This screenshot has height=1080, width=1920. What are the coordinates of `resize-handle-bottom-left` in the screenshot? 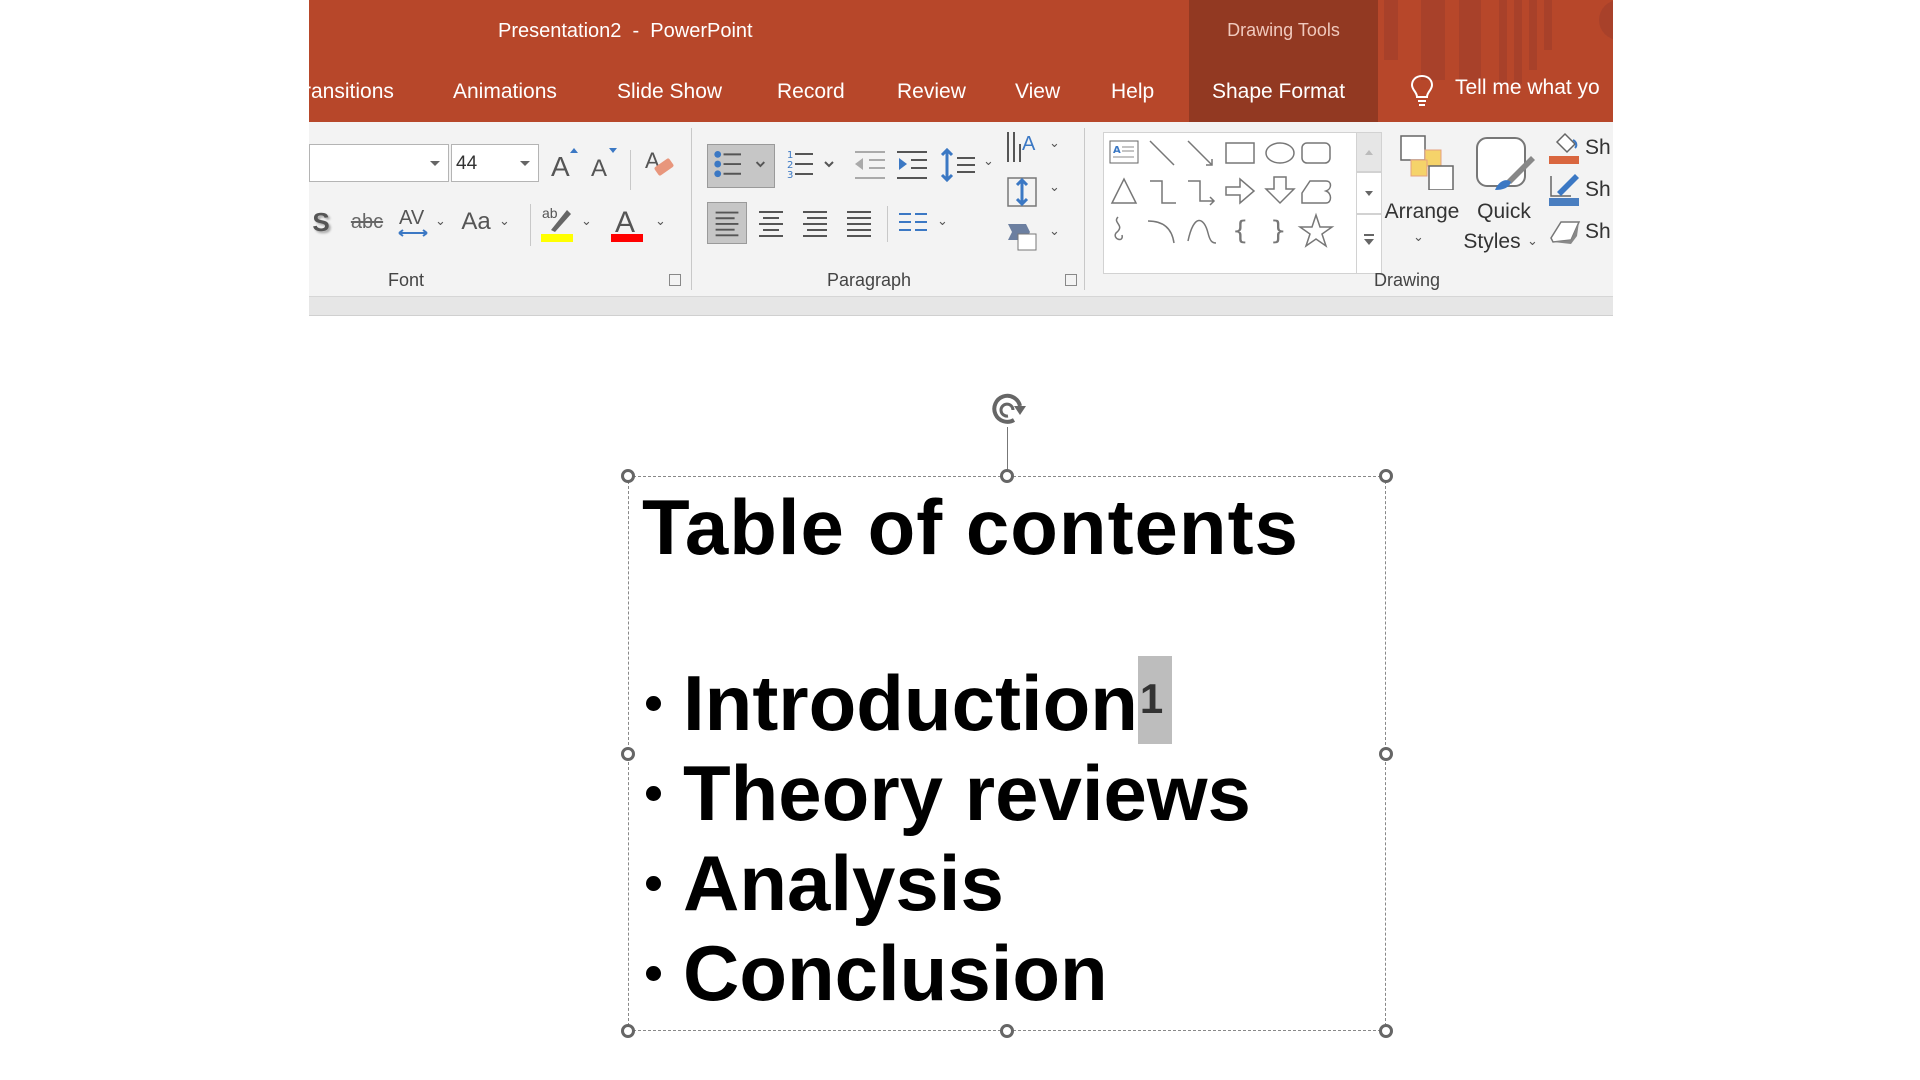 It's located at (628, 1031).